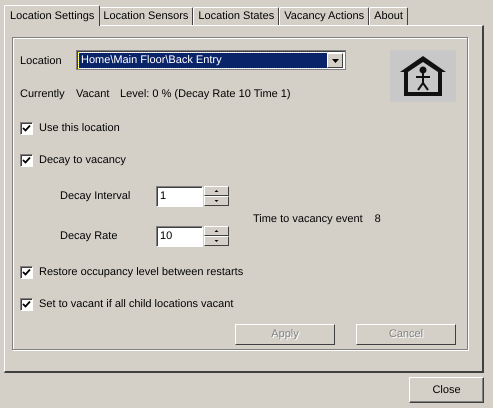  Describe the element at coordinates (179, 236) in the screenshot. I see `number-field: 10` at that location.